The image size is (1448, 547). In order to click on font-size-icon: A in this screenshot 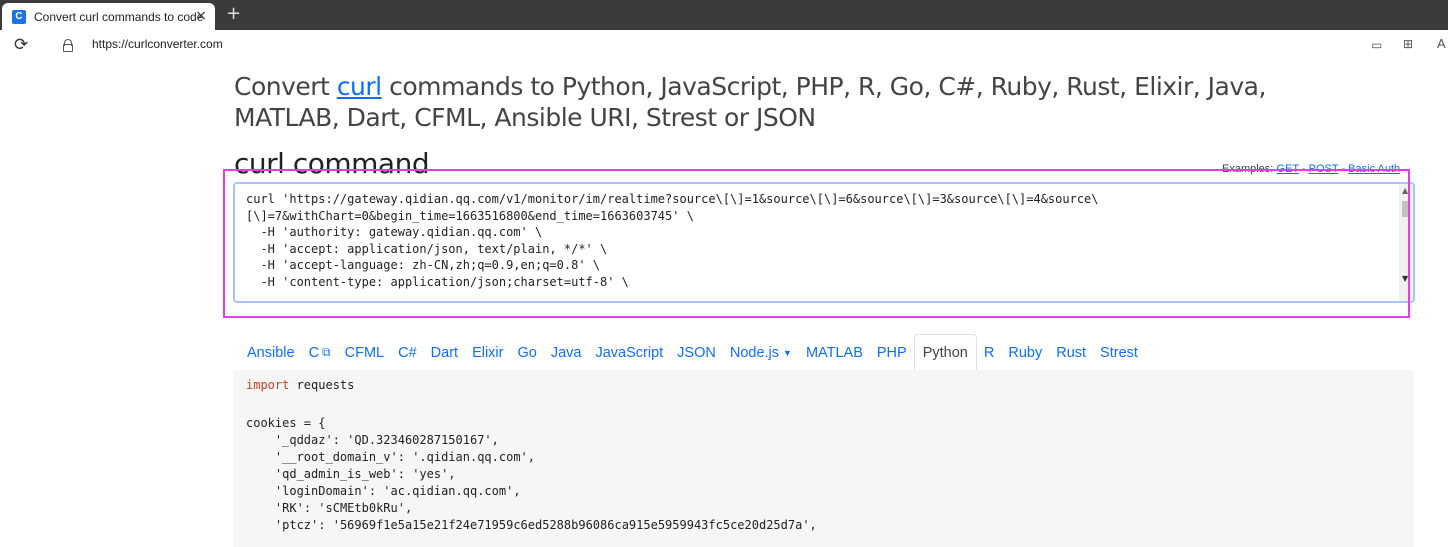, I will do `click(1441, 43)`.